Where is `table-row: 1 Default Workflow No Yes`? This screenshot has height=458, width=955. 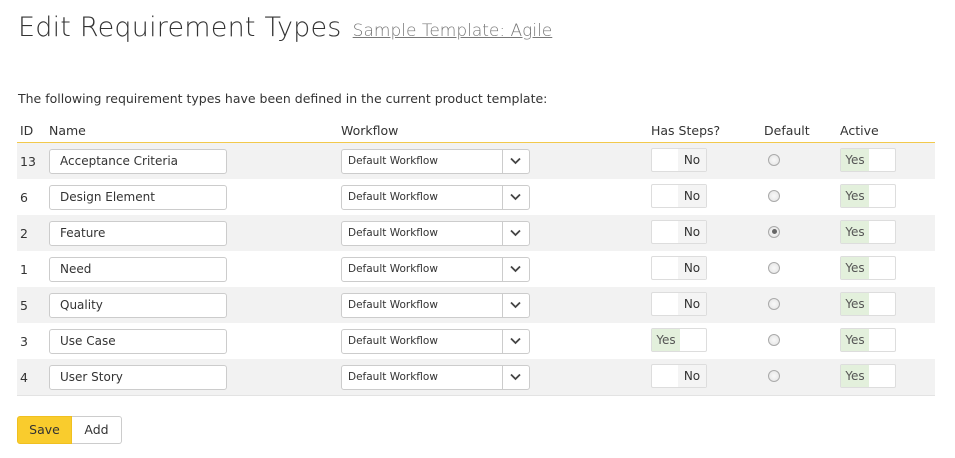
table-row: 1 Default Workflow No Yes is located at coordinates (476, 269).